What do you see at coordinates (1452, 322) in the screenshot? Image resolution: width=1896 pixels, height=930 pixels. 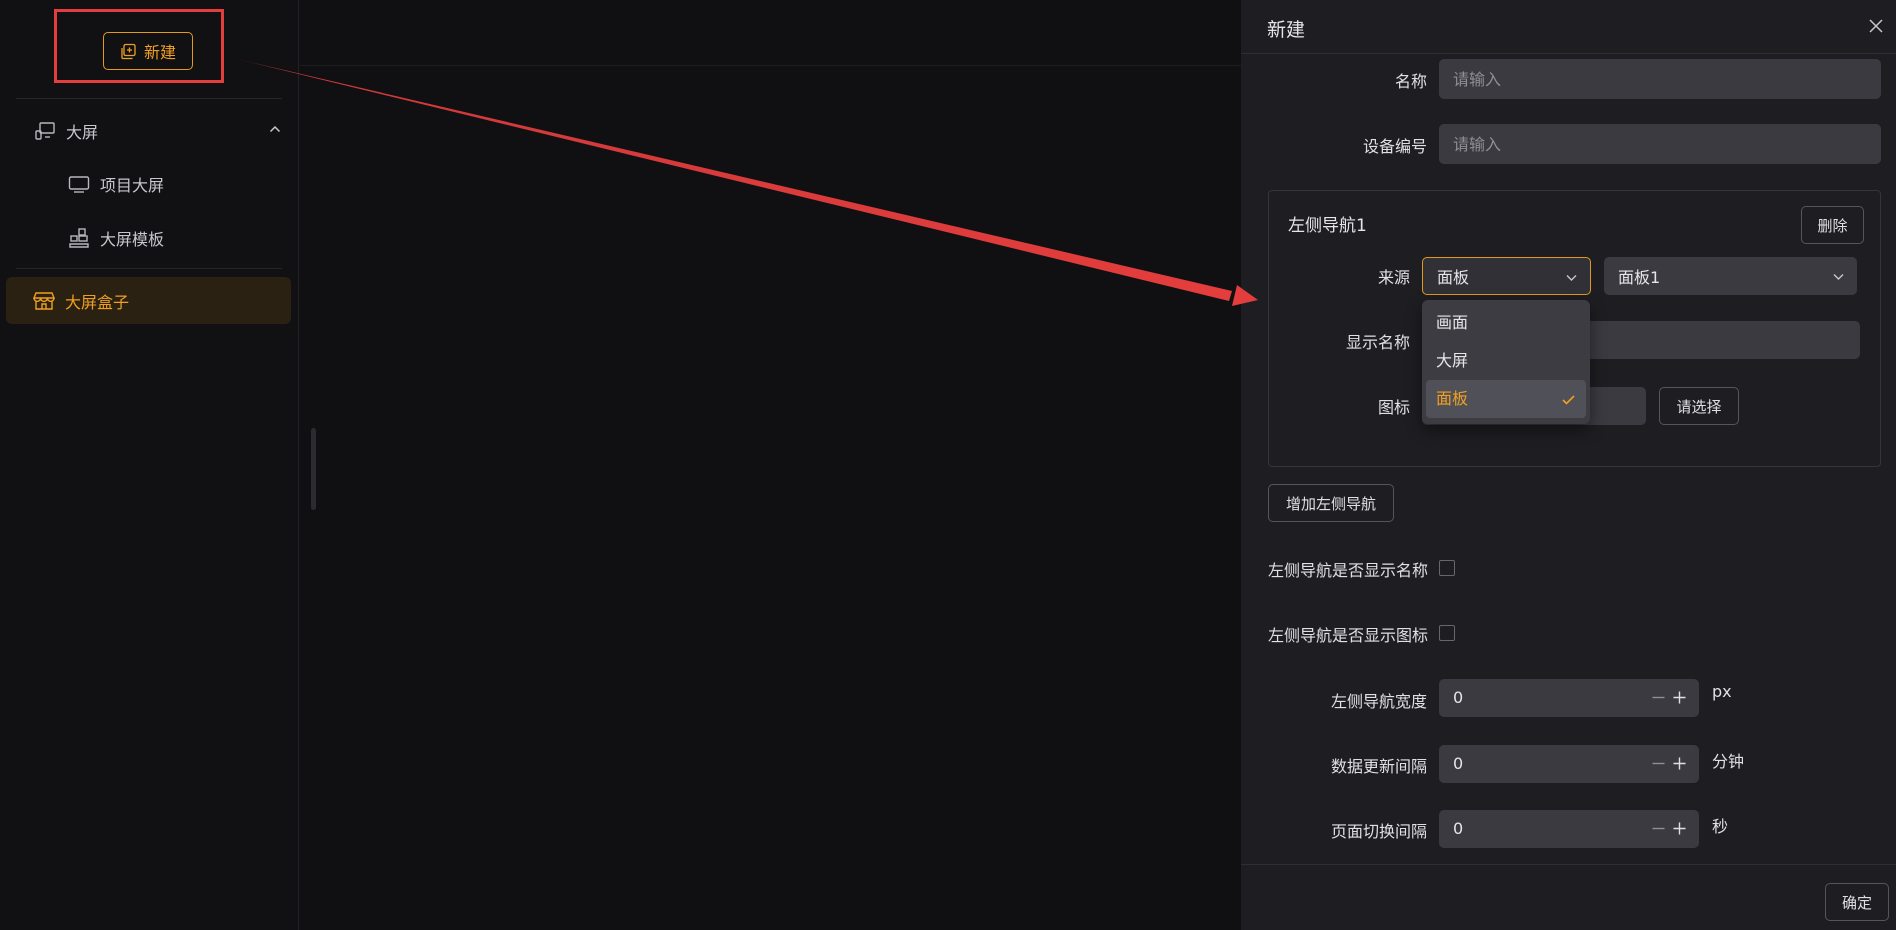 I see `option-label: 画面` at bounding box center [1452, 322].